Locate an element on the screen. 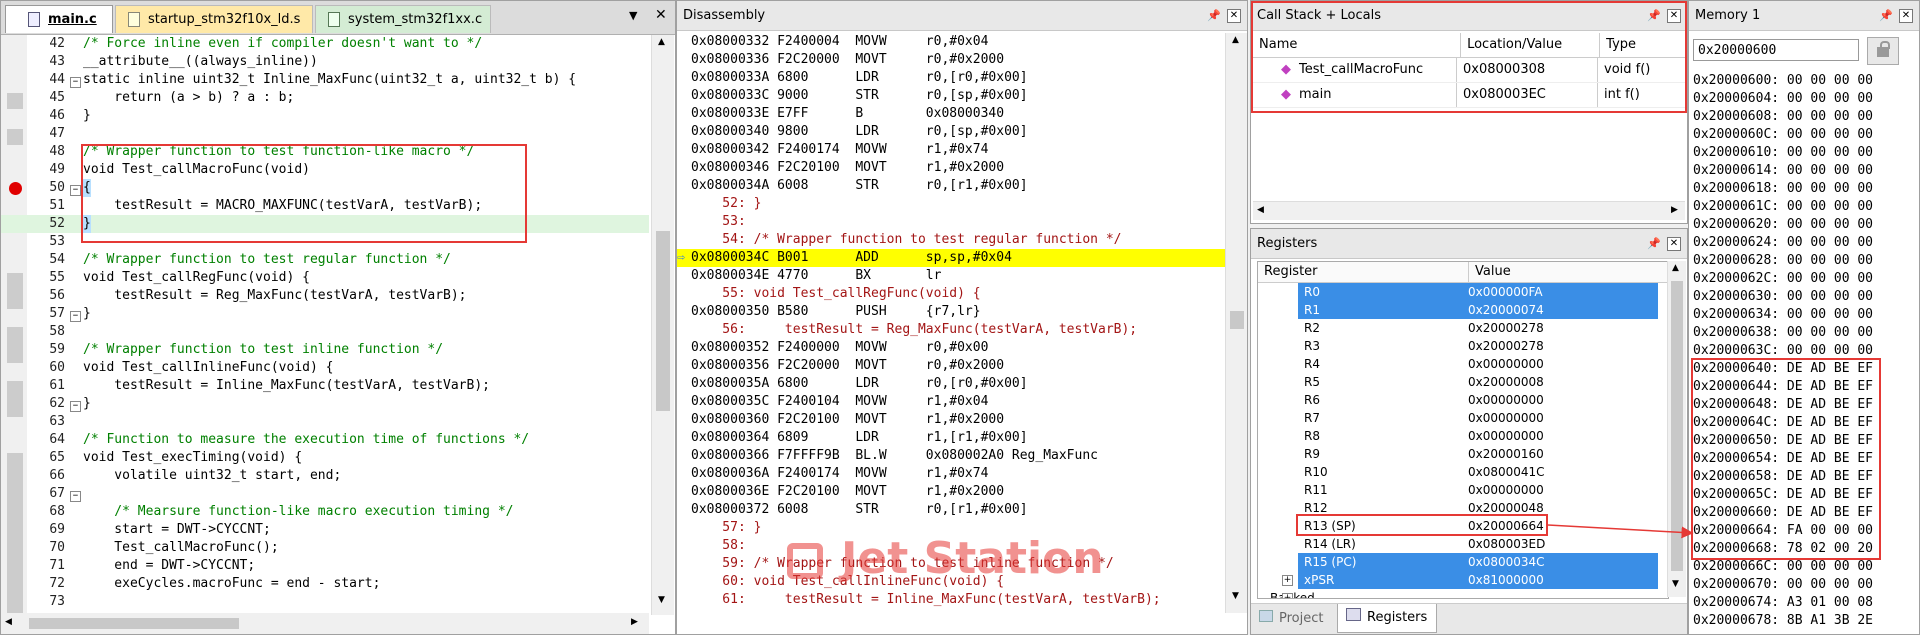 This screenshot has height=635, width=1920. disassembly-vertical-scrollbar: ▲ ▼ is located at coordinates (1236, 323).